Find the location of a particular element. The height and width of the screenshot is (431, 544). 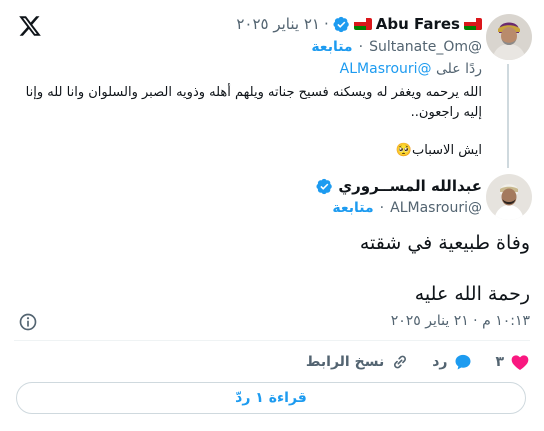

replying-to-line: ردًا على @ALMasrouri is located at coordinates (411, 69).